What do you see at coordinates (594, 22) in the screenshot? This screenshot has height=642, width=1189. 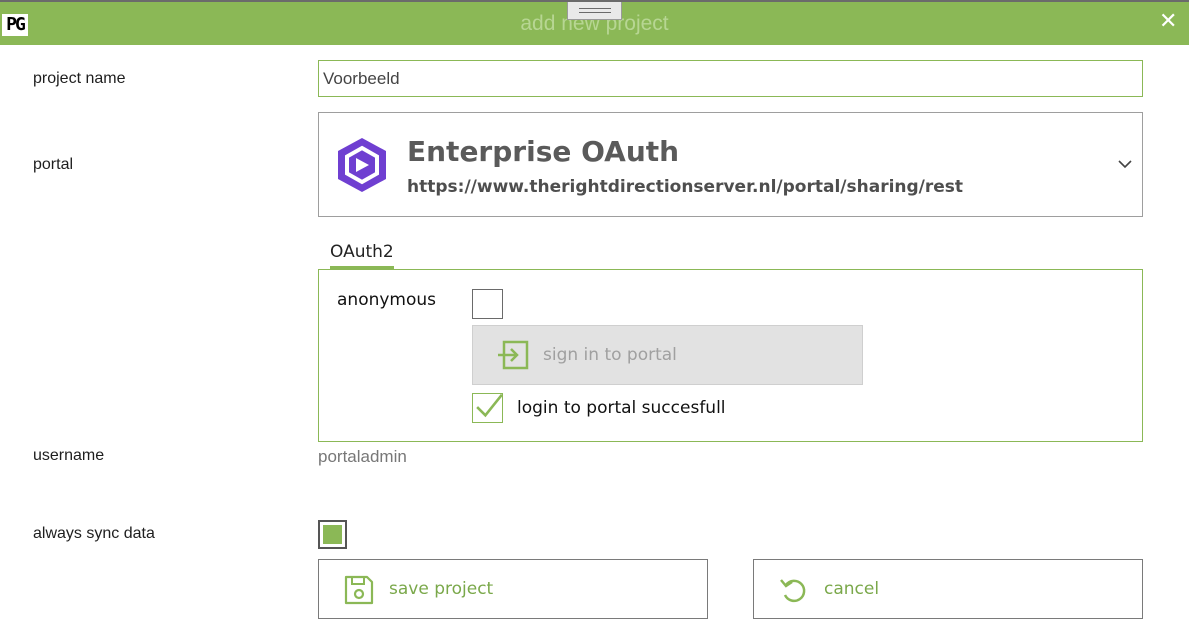 I see `title-bar: PG add new project ✕` at bounding box center [594, 22].